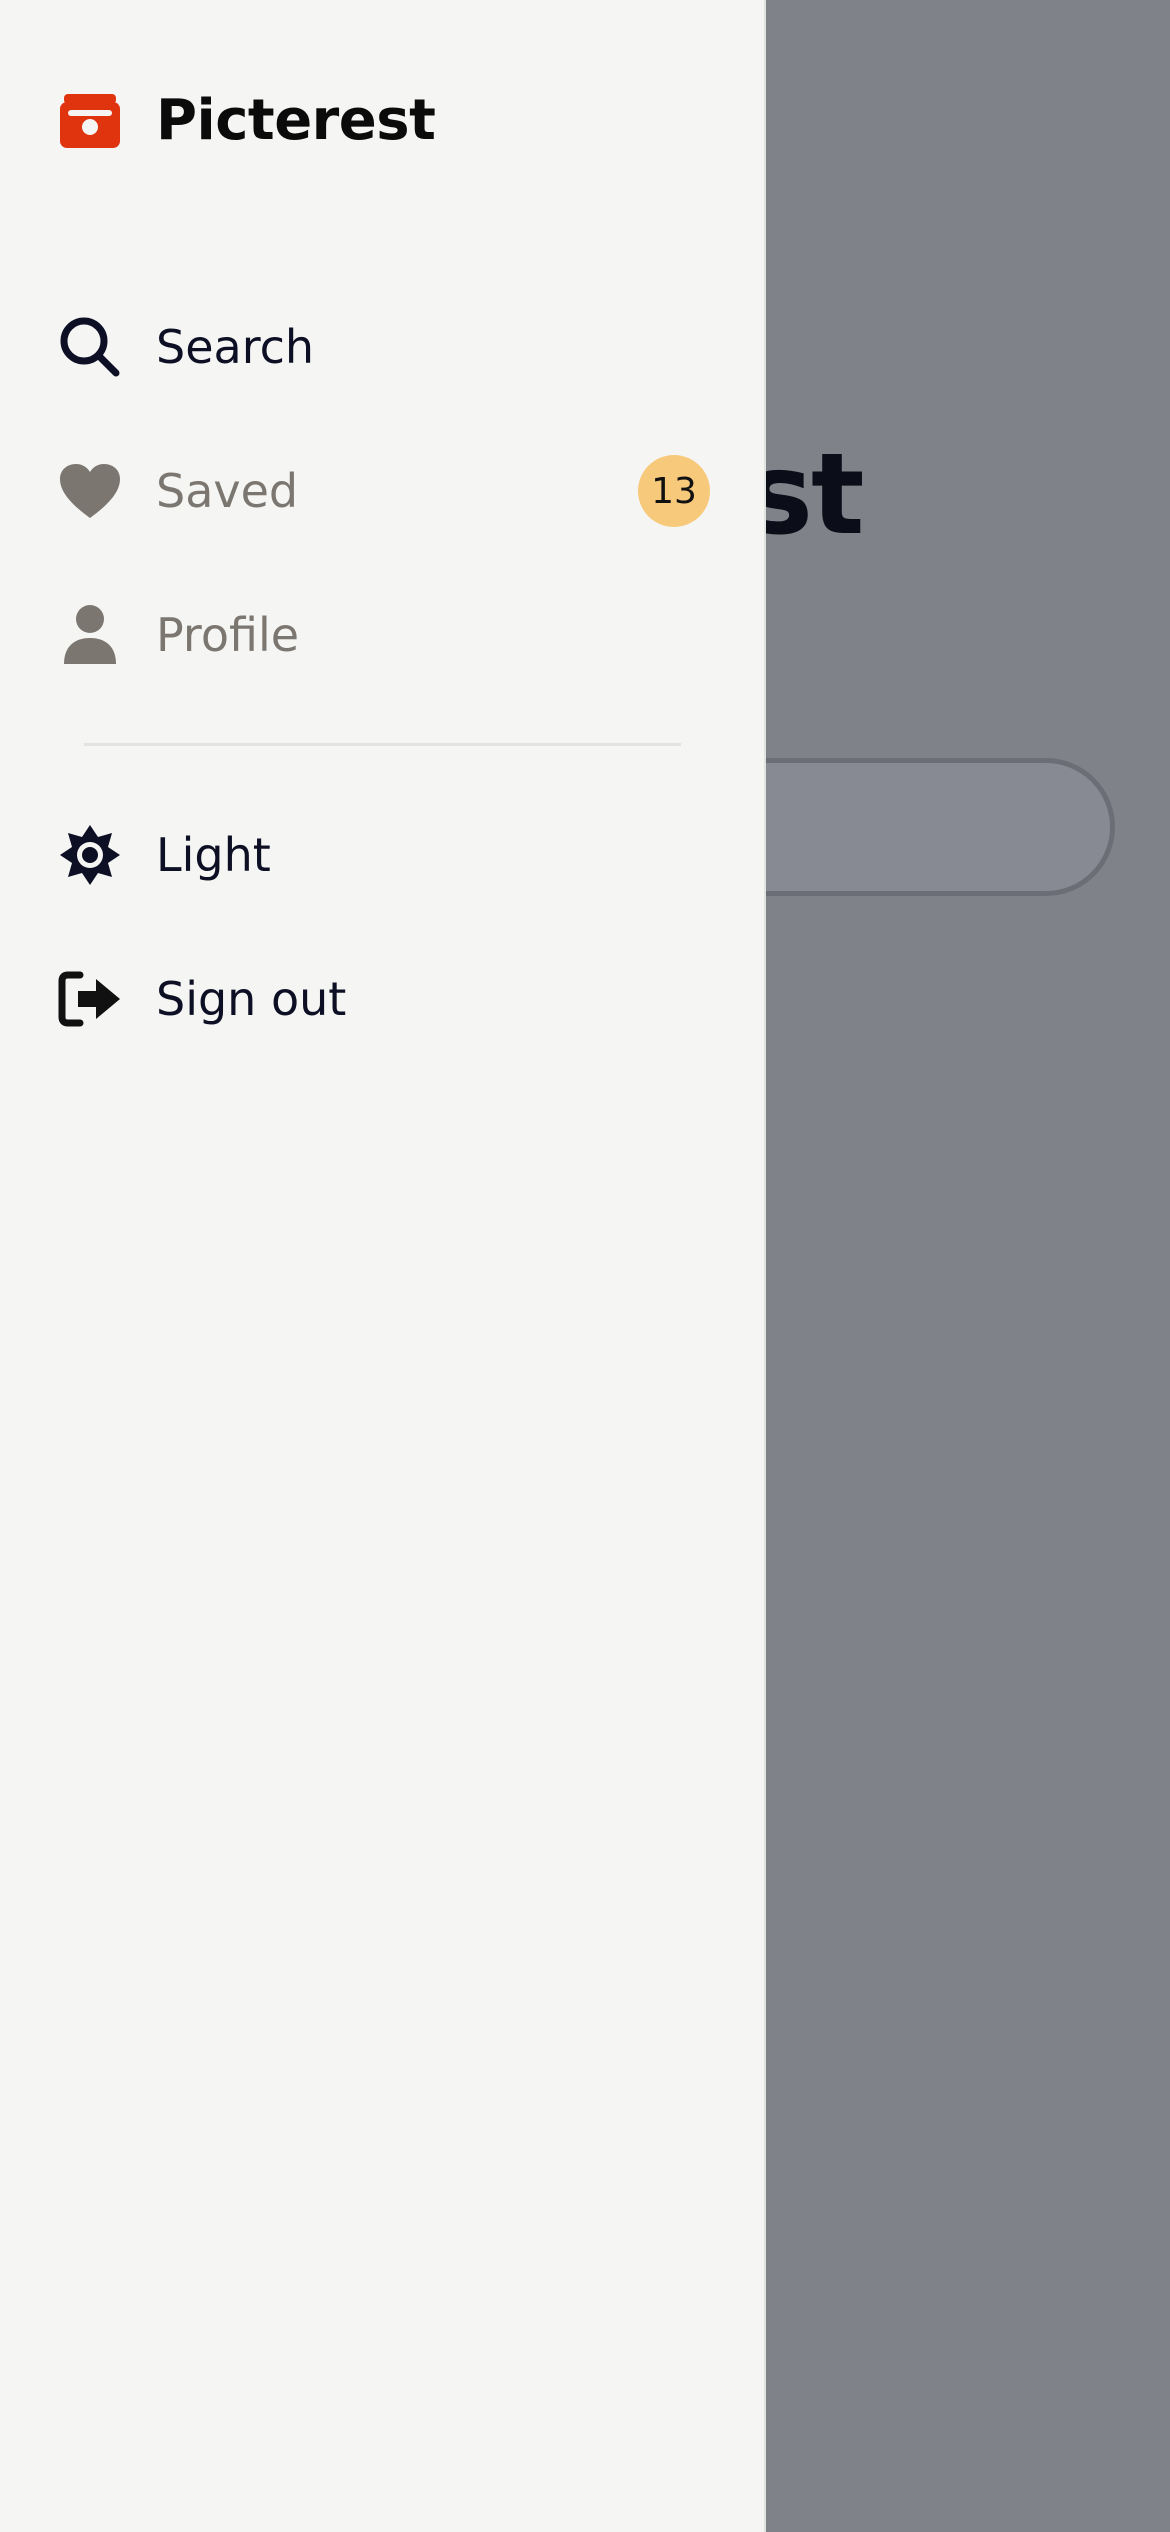 The image size is (1170, 2532). I want to click on nav-label-saved: Saved, so click(227, 491).